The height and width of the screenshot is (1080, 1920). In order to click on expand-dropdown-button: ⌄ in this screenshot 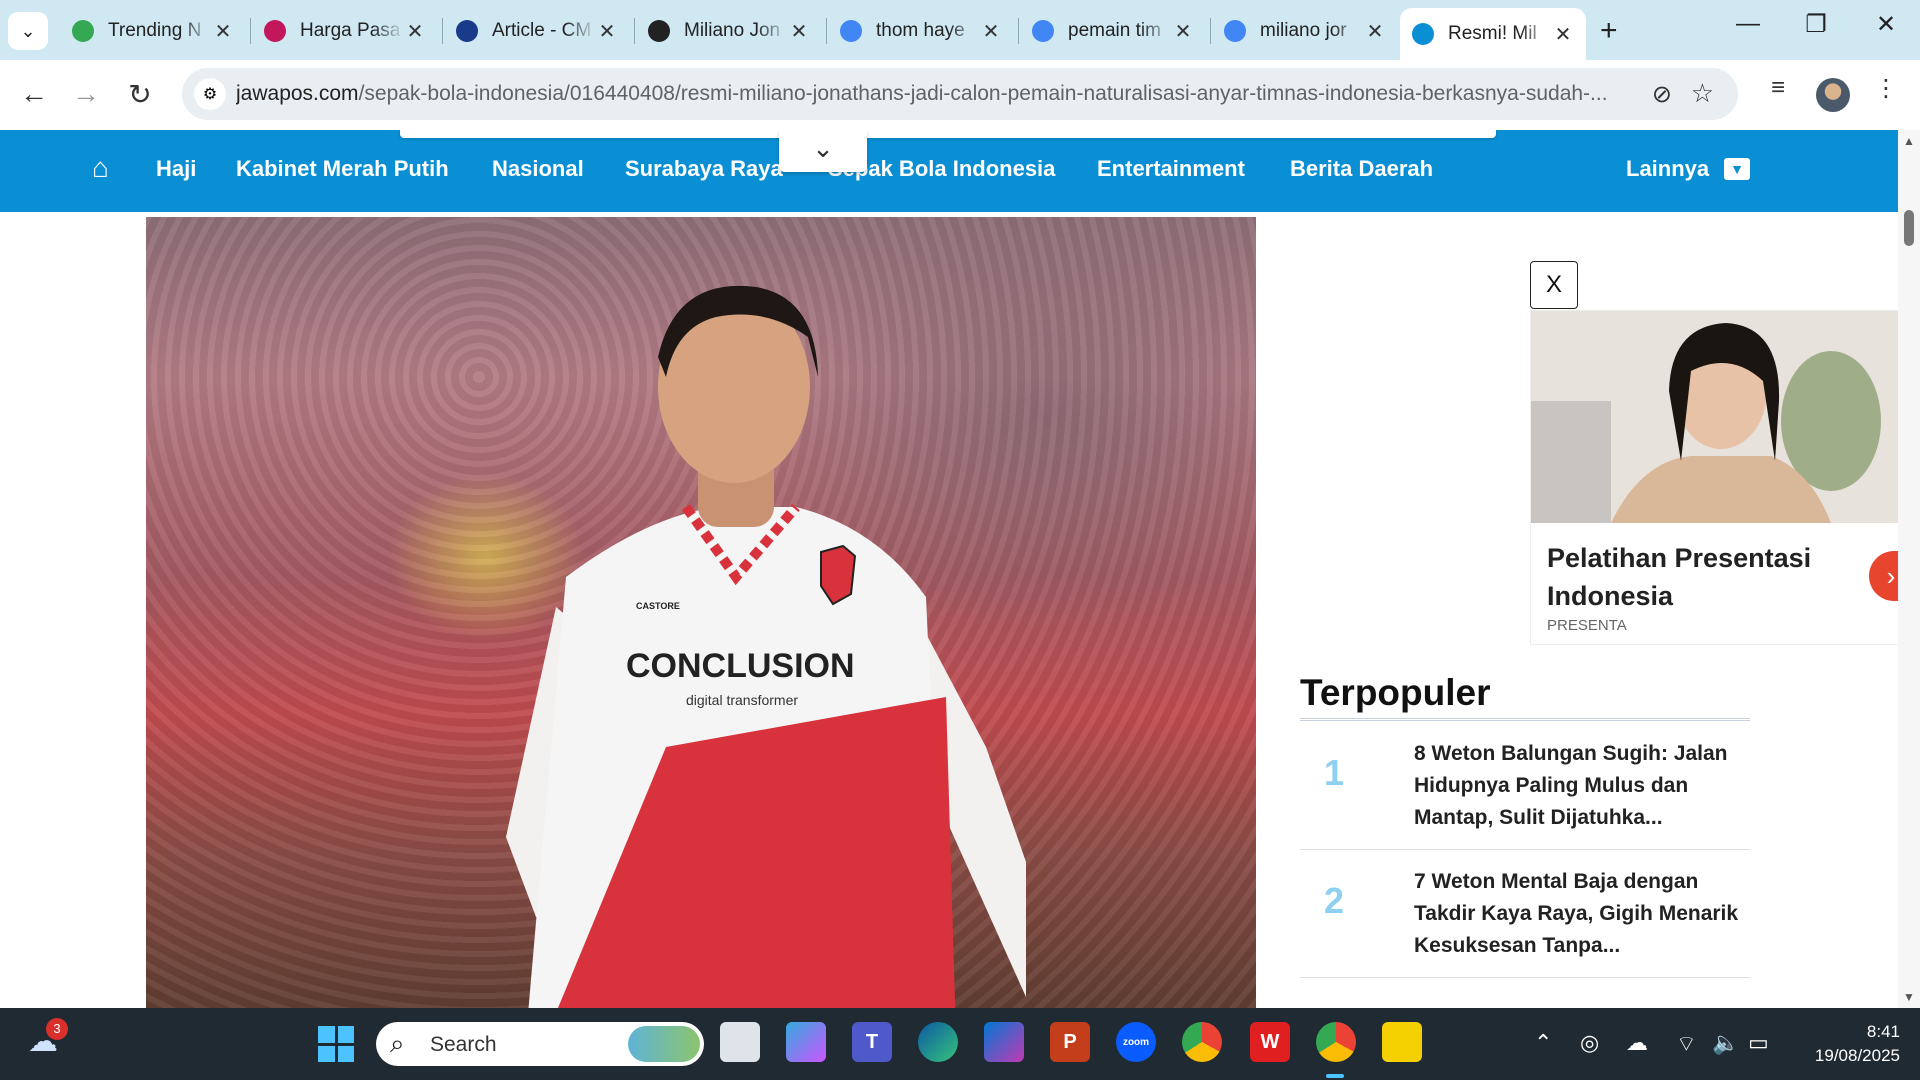, I will do `click(823, 151)`.